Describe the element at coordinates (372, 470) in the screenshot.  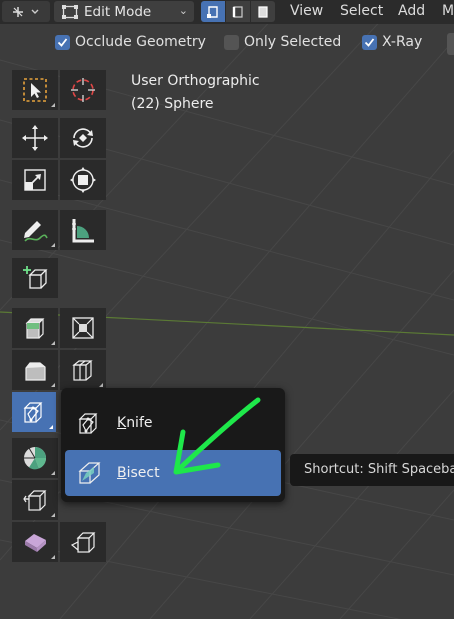
I see `shortcut-tooltip: Shortcut: Shift Spacebar` at that location.